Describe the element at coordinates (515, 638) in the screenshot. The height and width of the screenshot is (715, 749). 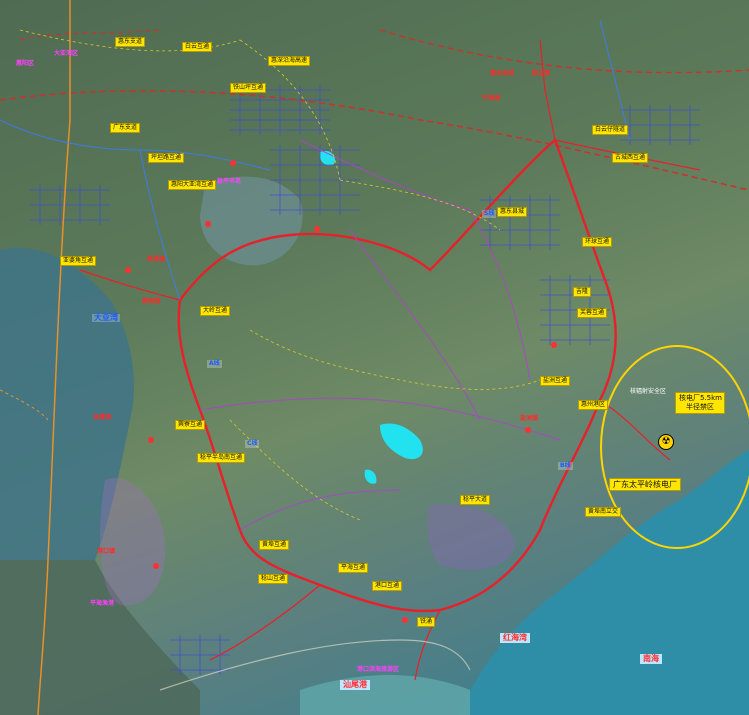
I see `honghai-bay-label: 红海湾` at that location.